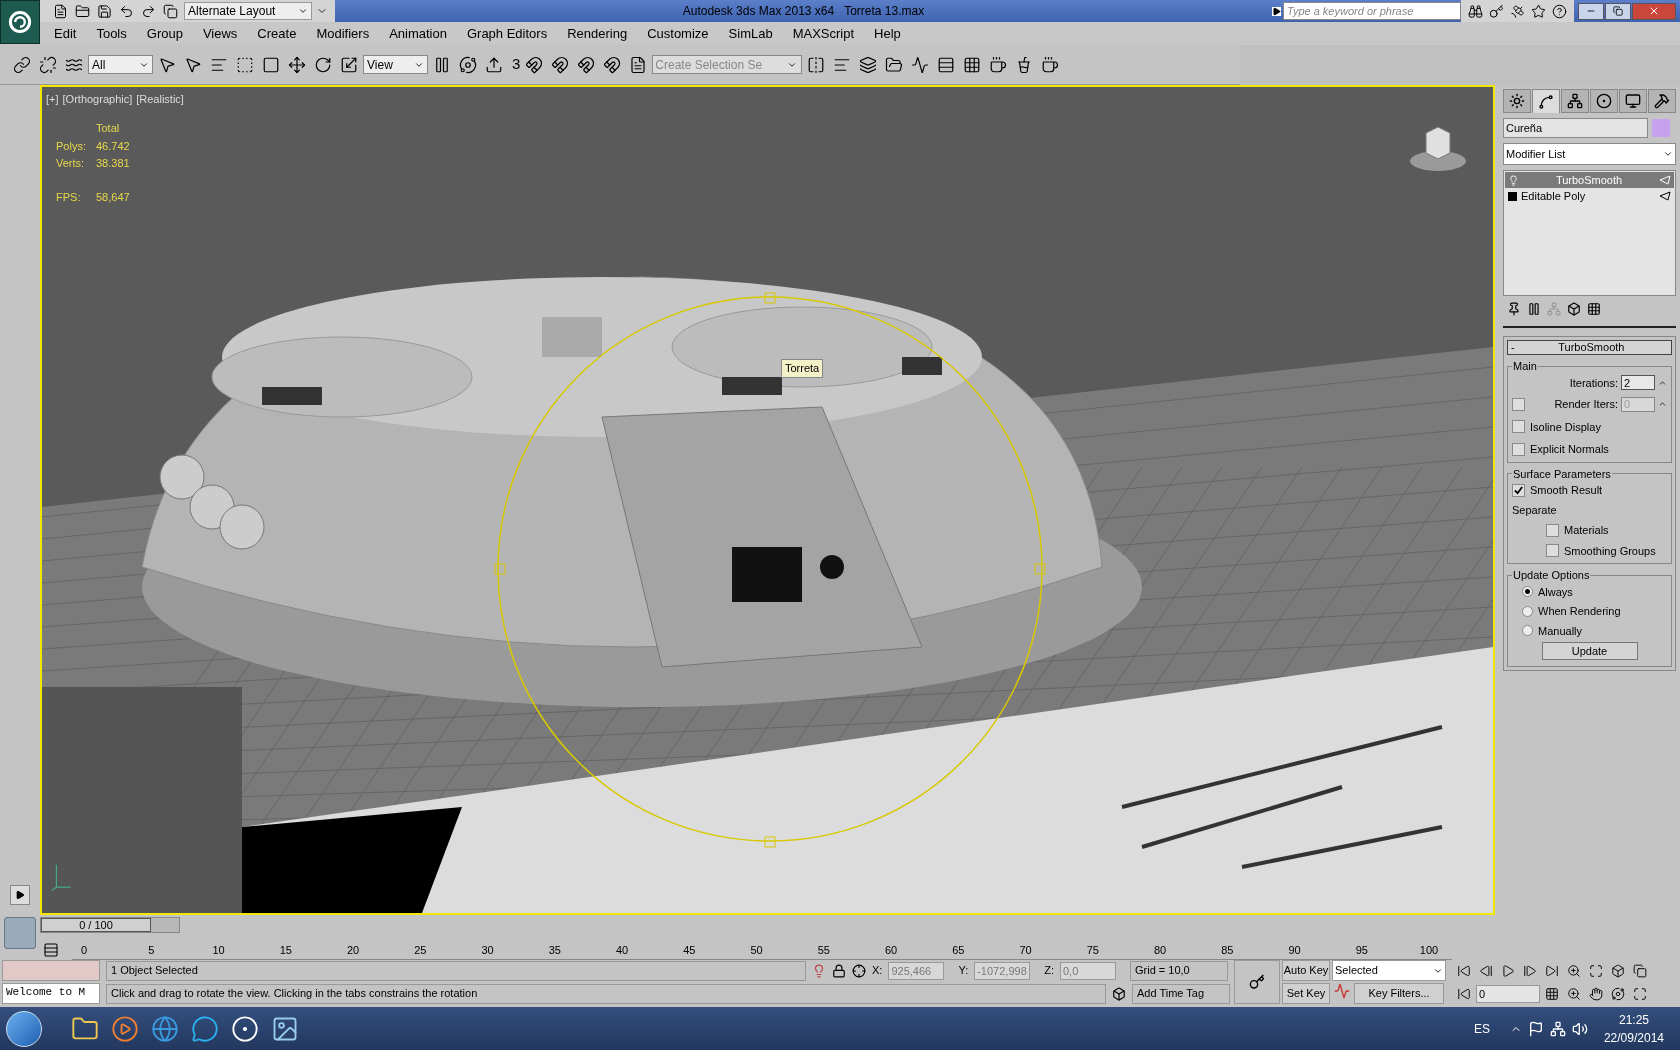 Image resolution: width=1680 pixels, height=1050 pixels. What do you see at coordinates (802, 368) in the screenshot?
I see `object-tooltip: Torreta` at bounding box center [802, 368].